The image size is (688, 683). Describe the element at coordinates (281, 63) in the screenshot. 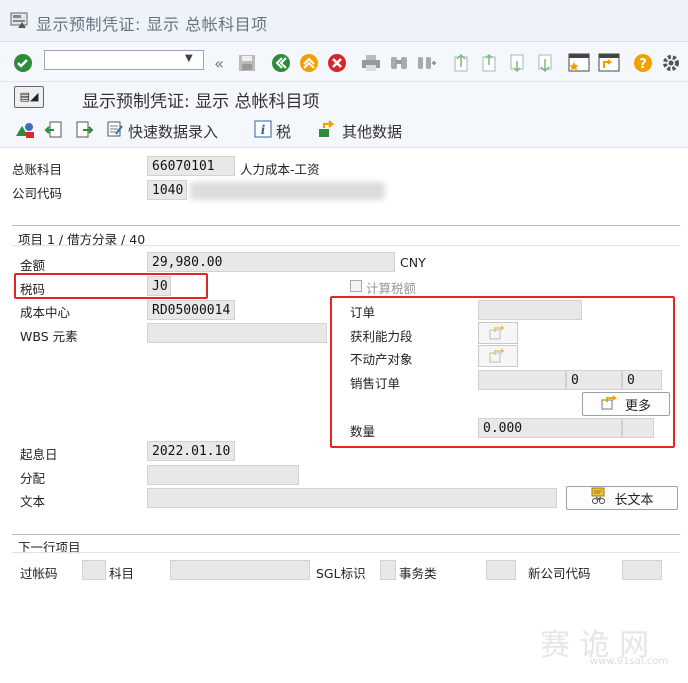

I see `back-icon` at that location.